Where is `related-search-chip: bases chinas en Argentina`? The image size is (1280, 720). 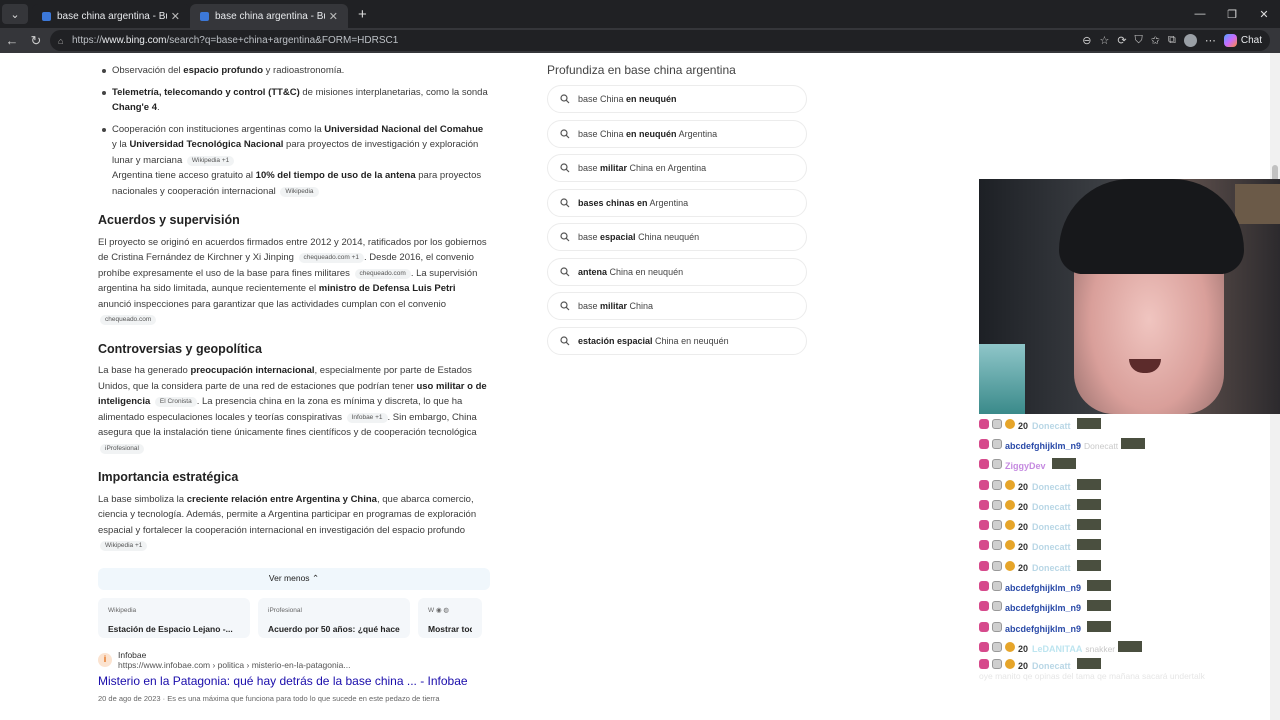 related-search-chip: bases chinas en Argentina is located at coordinates (677, 202).